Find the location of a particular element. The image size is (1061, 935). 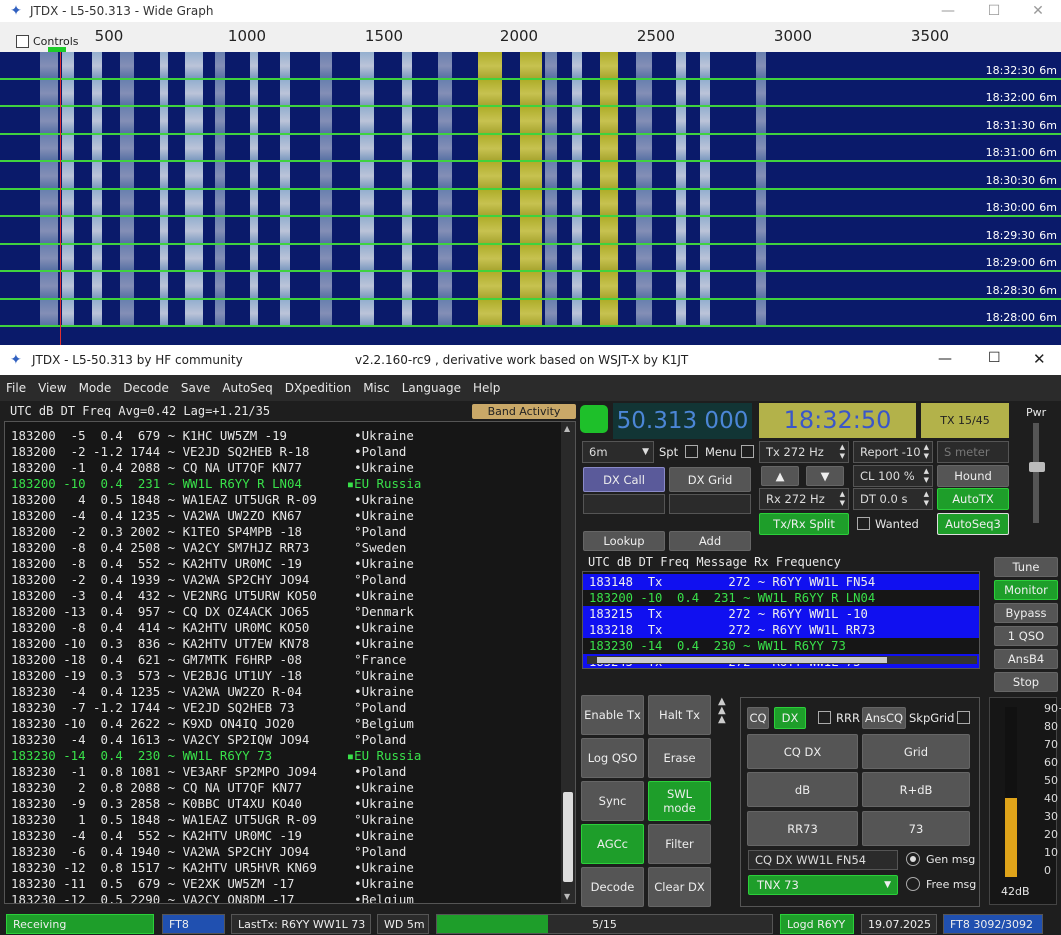

bypass-button: Bypass is located at coordinates (1026, 613).